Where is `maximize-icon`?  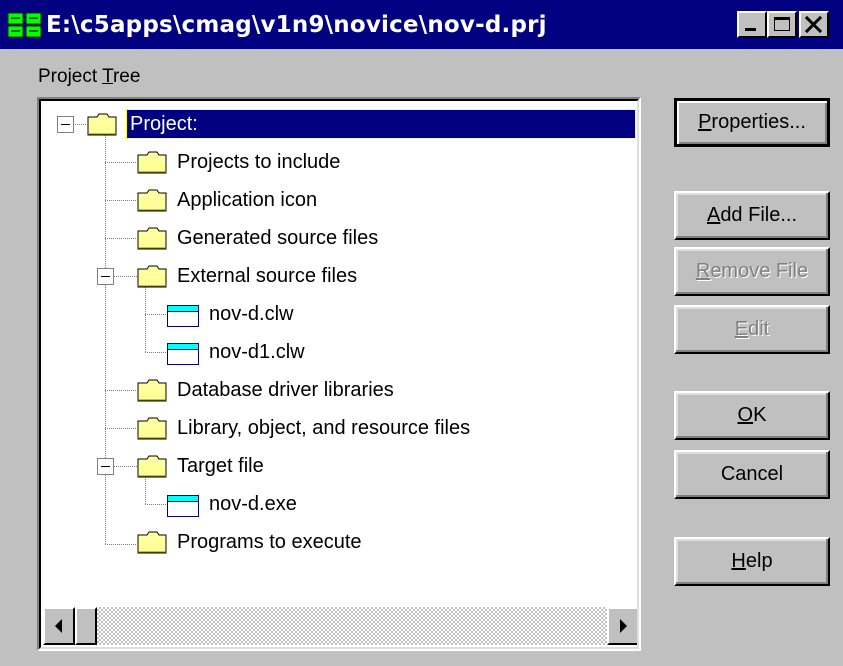
maximize-icon is located at coordinates (782, 24).